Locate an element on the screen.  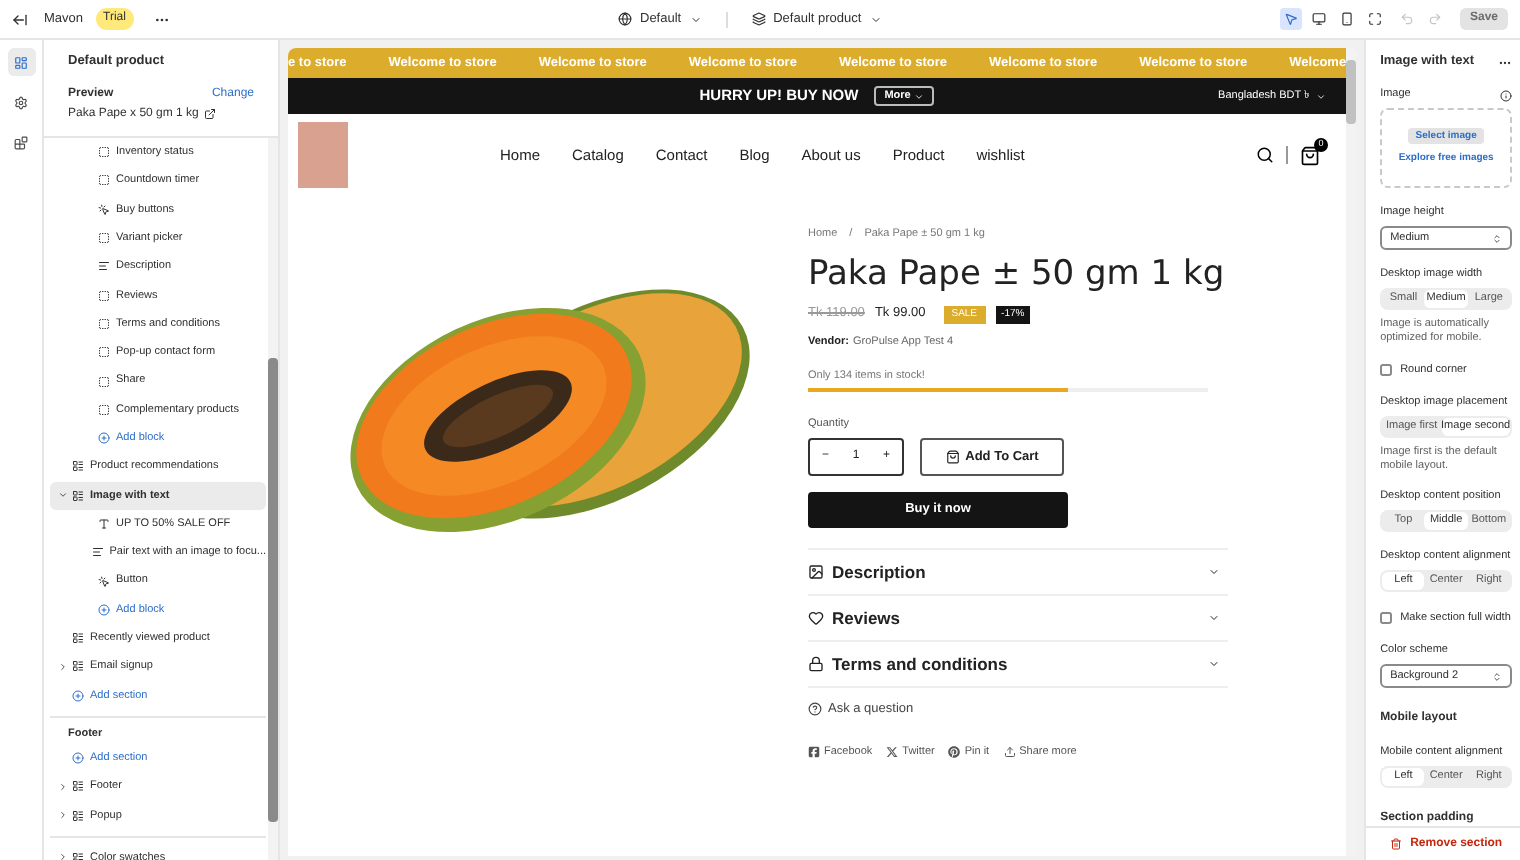
product-title: Paka Pape ± 50 gm 1 kg is located at coordinates (1017, 274).